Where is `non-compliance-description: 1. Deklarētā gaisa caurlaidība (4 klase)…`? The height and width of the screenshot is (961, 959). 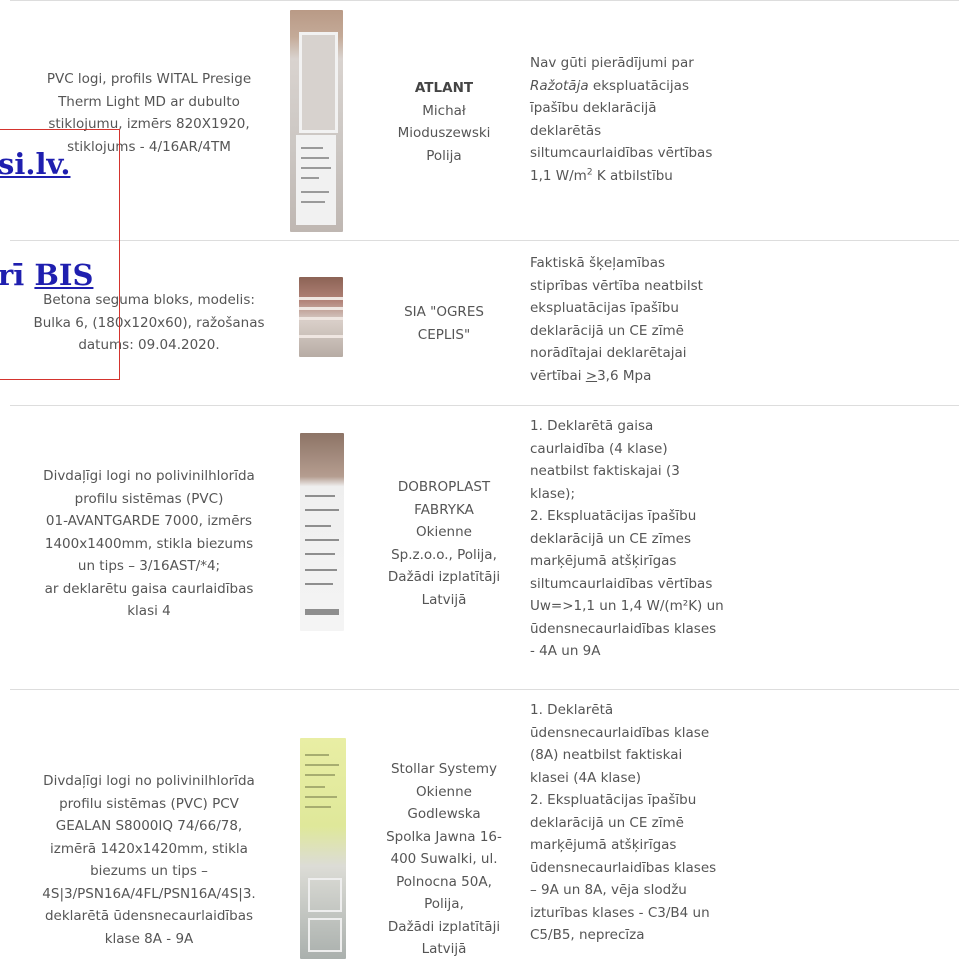
non-compliance-description: 1. Deklarētā gaisa caurlaidība (4 klase)… is located at coordinates (627, 538).